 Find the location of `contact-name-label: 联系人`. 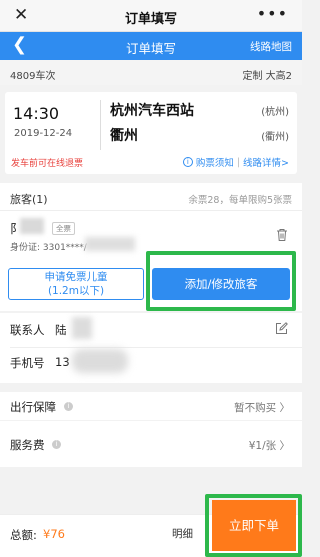

contact-name-label: 联系人 is located at coordinates (27, 330).